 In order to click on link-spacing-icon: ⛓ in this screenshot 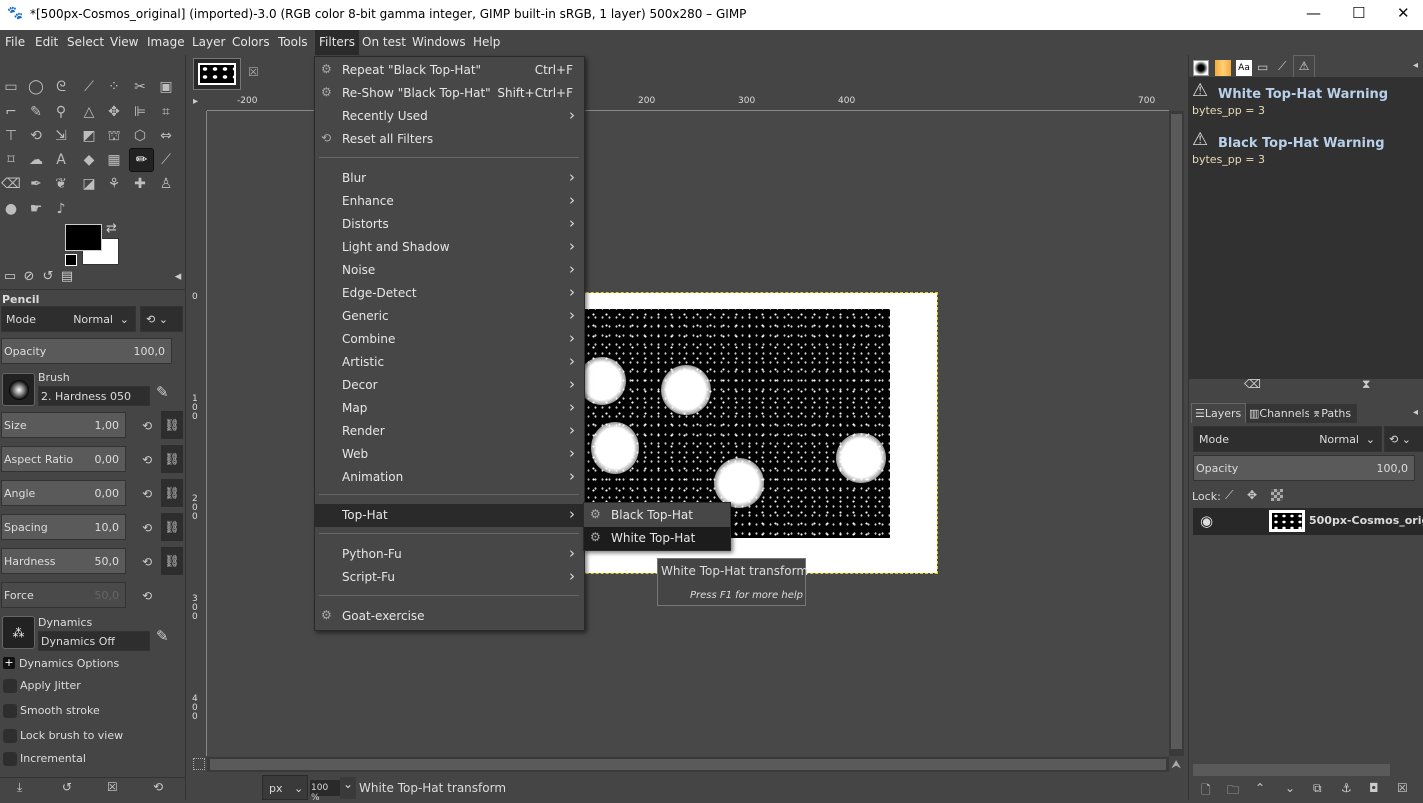, I will do `click(172, 527)`.